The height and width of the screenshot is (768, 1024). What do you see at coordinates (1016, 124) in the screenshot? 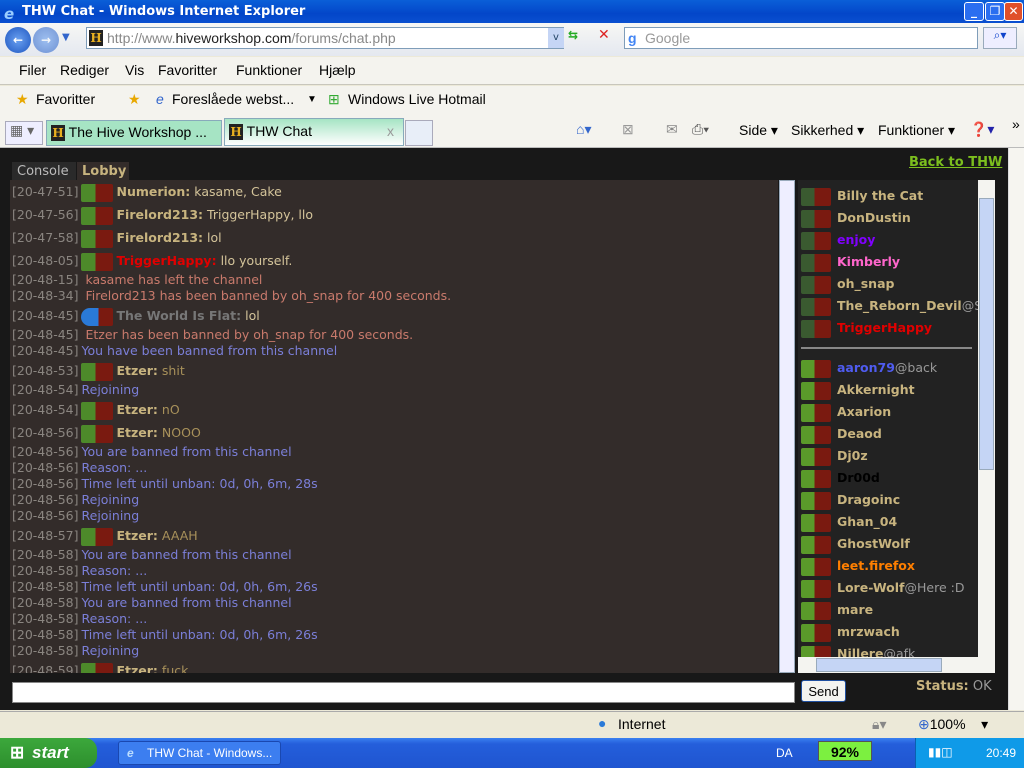
I see `more-icon: »` at bounding box center [1016, 124].